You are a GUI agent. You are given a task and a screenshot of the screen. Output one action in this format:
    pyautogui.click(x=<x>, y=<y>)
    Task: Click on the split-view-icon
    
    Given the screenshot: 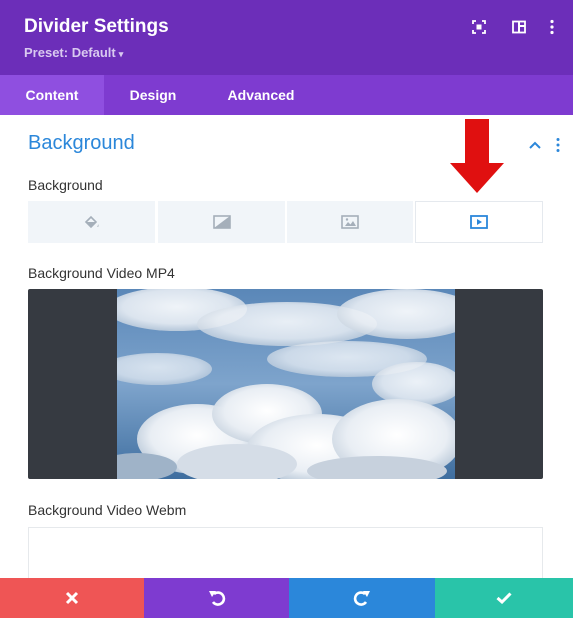 What is the action you would take?
    pyautogui.click(x=519, y=27)
    